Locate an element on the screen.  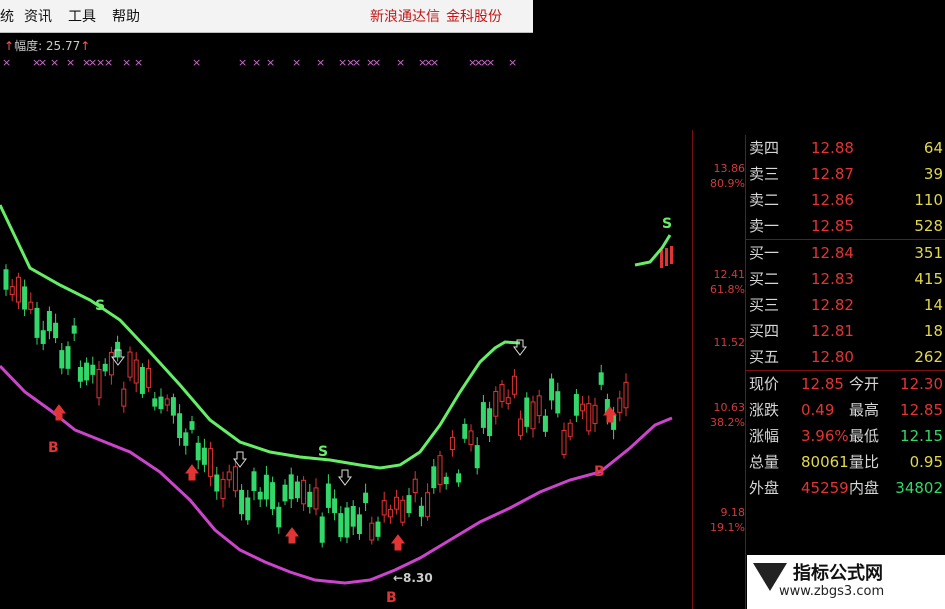
pct-tick: 38.2% is located at coordinates (727, 422).